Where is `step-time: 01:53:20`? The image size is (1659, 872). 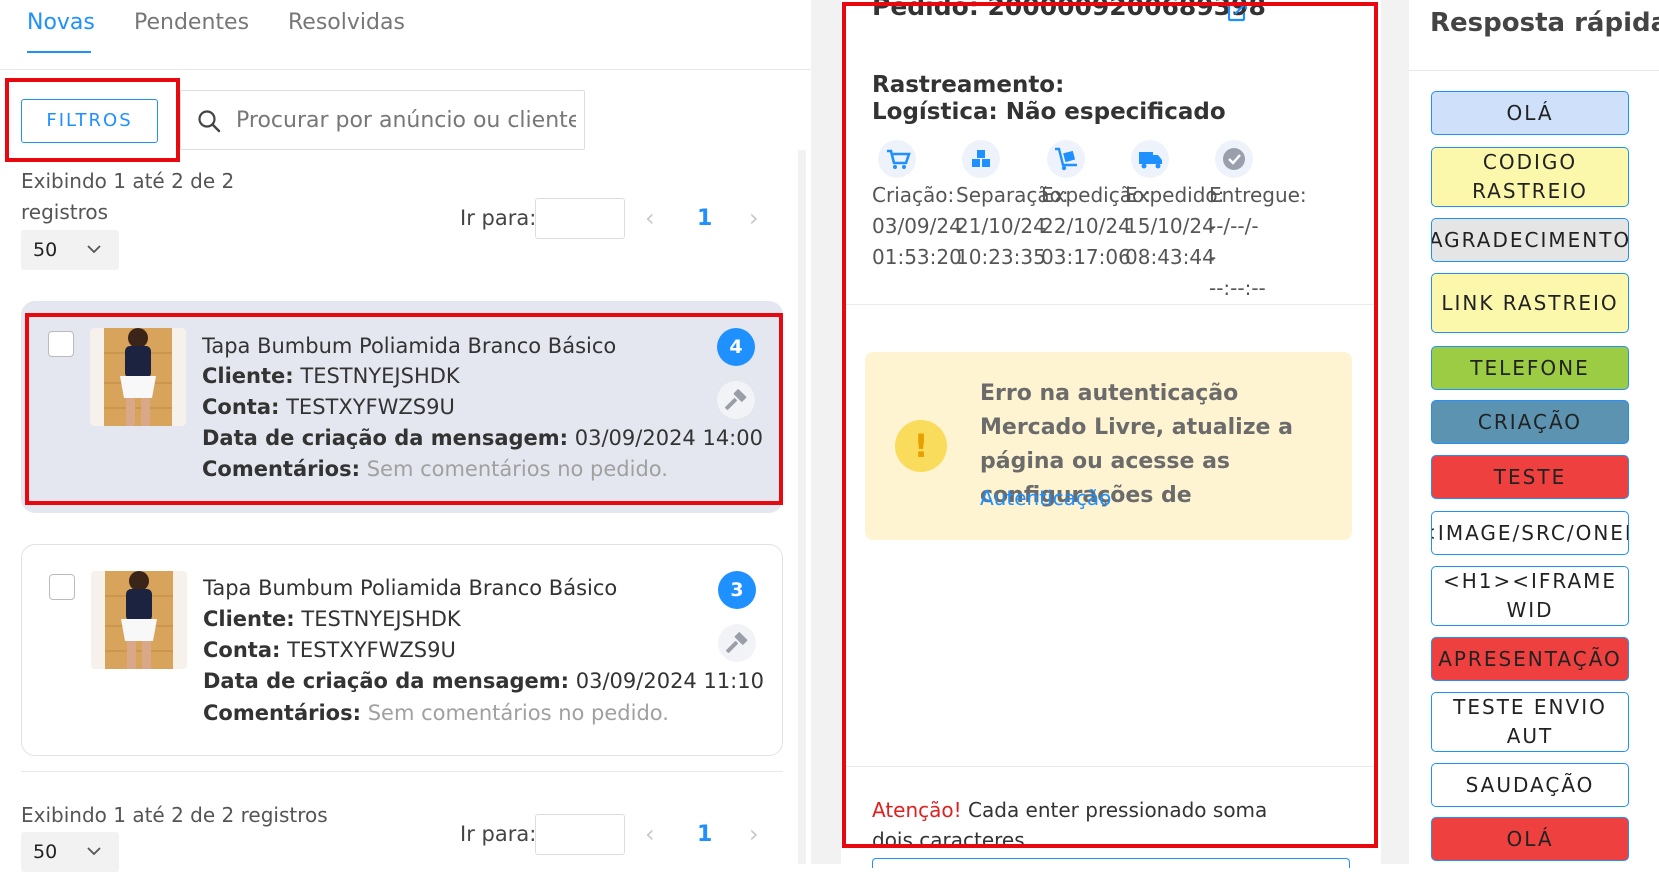
step-time: 01:53:20 is located at coordinates (917, 257).